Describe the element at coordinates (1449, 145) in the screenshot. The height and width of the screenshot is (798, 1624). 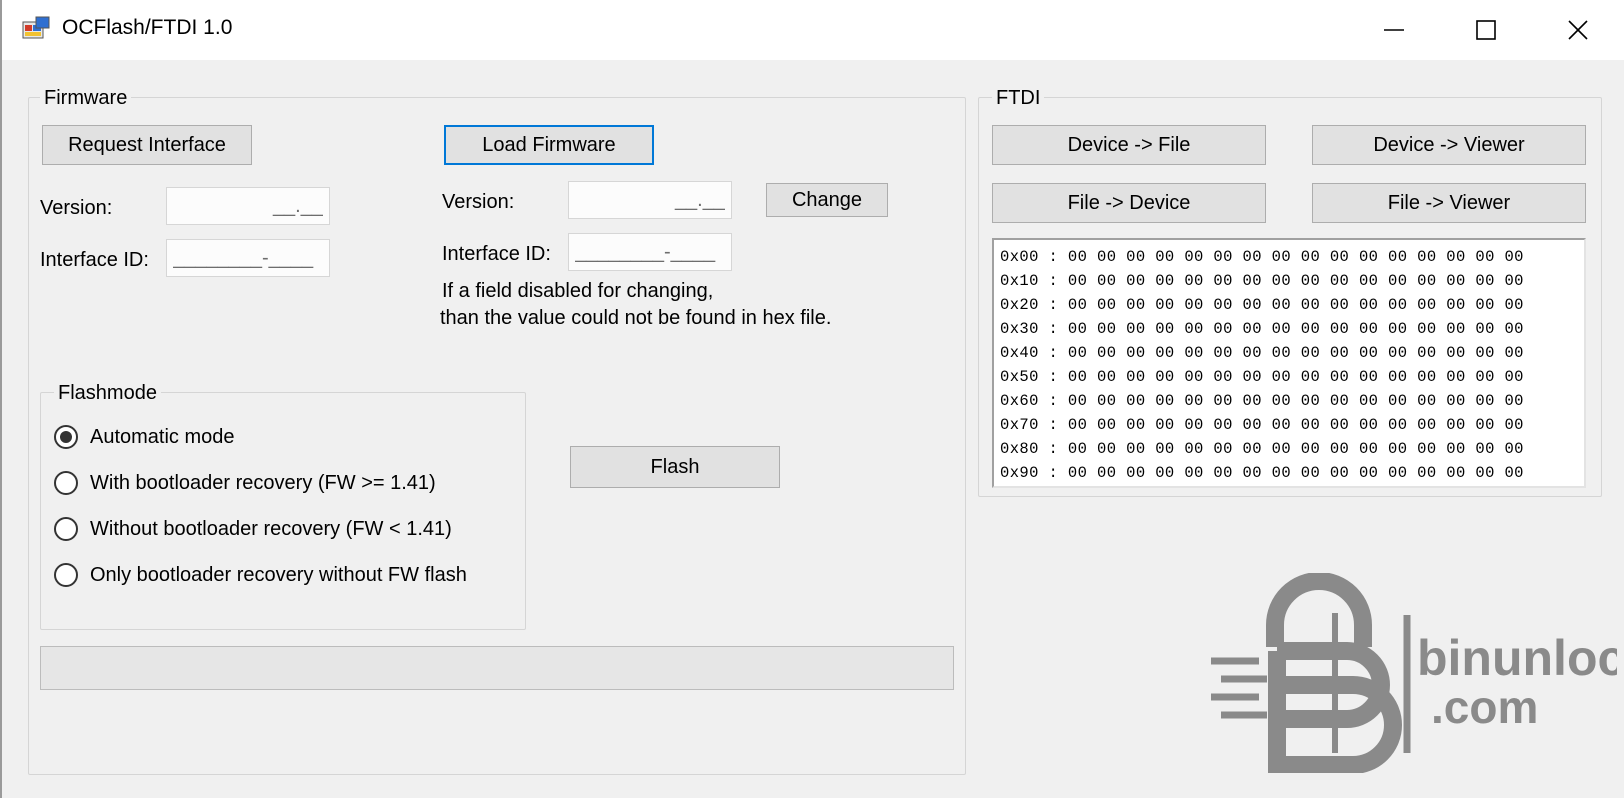
I see `device-to-viewer-button: Device -> Viewer` at that location.